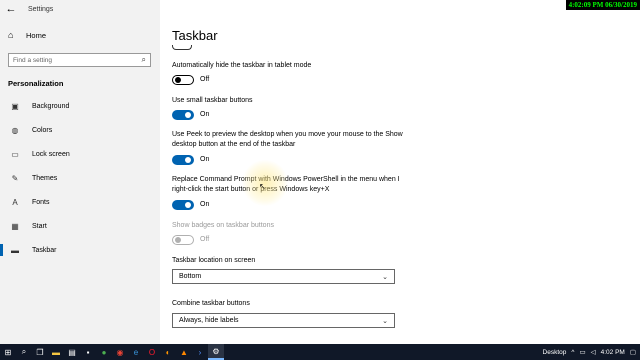 The width and height of the screenshot is (640, 360). I want to click on section-title: Personalization, so click(36, 83).